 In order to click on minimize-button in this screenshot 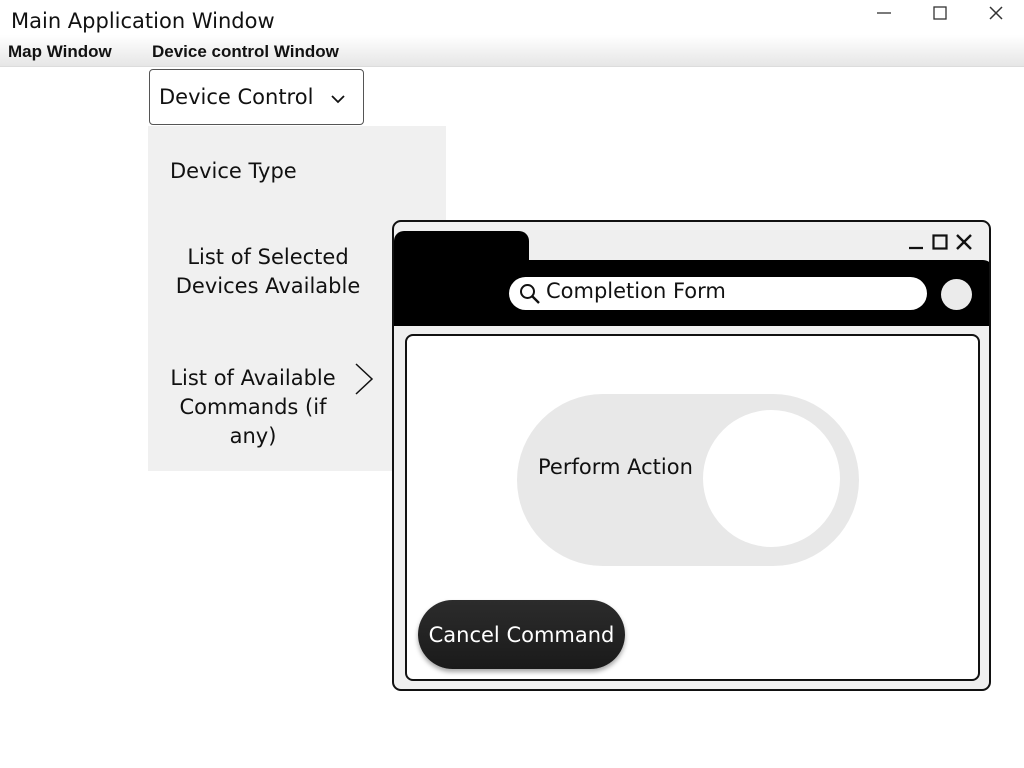, I will do `click(884, 13)`.